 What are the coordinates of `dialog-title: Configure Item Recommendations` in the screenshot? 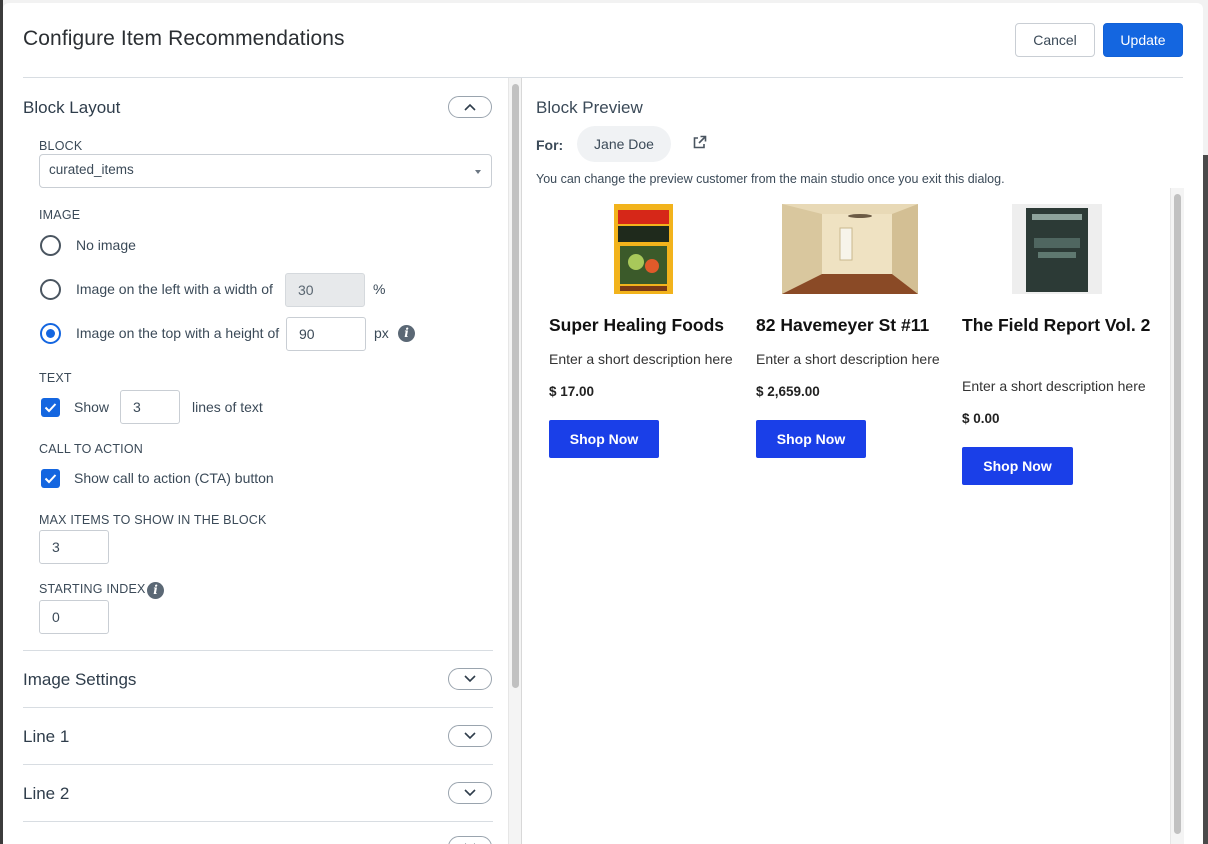 It's located at (184, 38).